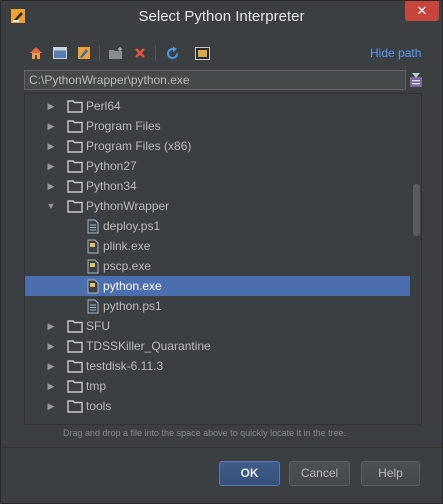  Describe the element at coordinates (249, 473) in the screenshot. I see `ok-button: OK` at that location.